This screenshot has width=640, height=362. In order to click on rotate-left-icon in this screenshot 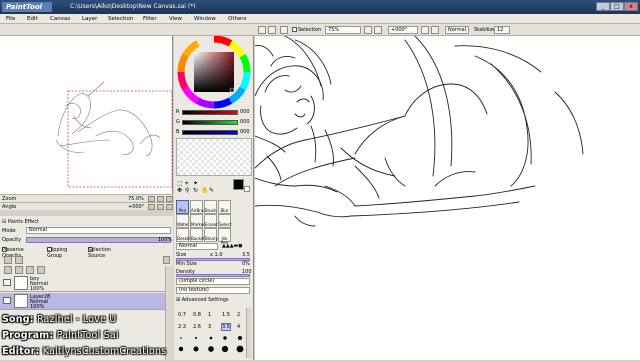, I will do `click(425, 30)`.